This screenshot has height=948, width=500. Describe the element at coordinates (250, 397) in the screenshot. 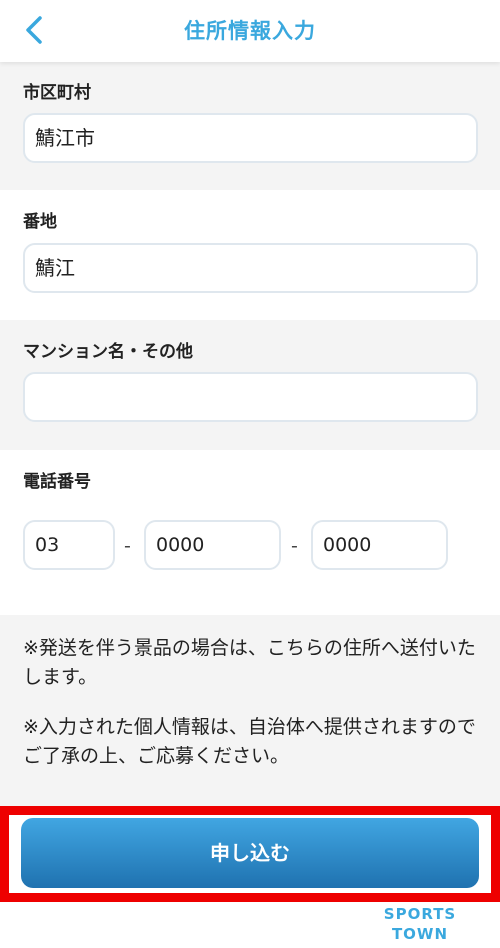

I see `building-input` at that location.